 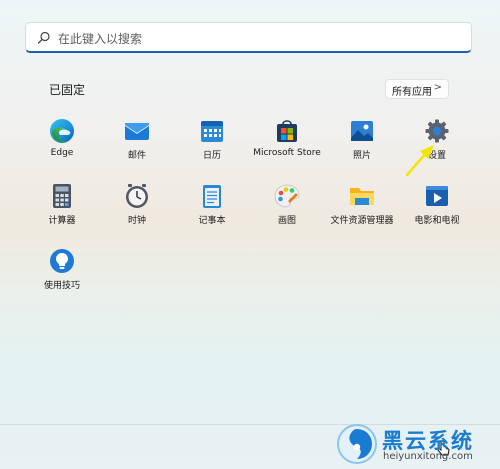 What do you see at coordinates (212, 131) in the screenshot?
I see `calendar-icon` at bounding box center [212, 131].